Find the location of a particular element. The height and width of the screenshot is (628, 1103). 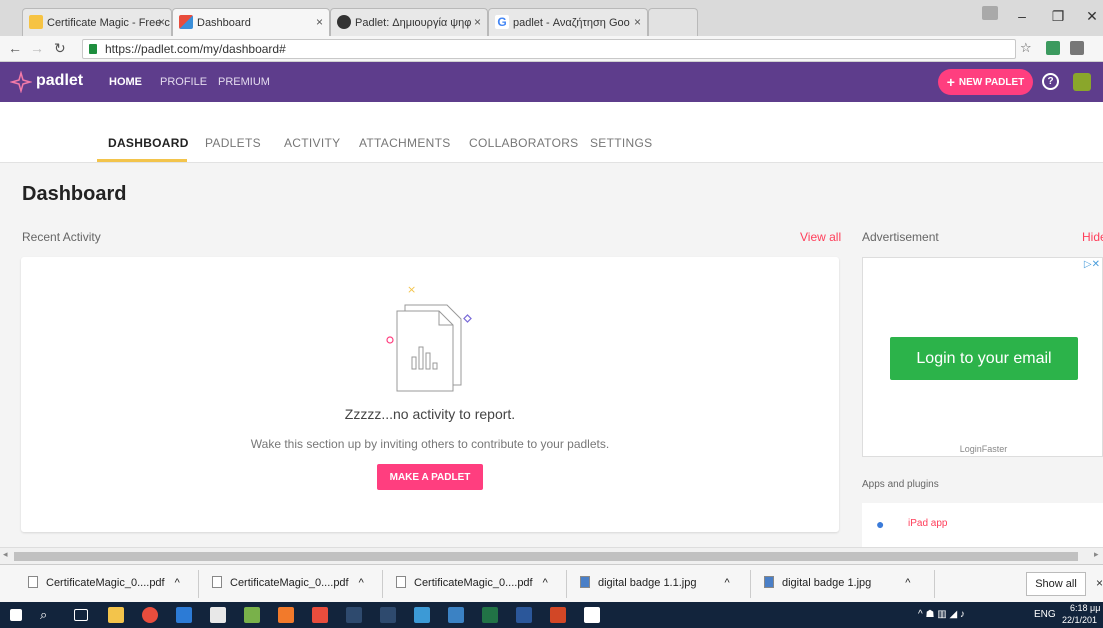

hide-ad-link: Hide is located at coordinates (1092, 237).